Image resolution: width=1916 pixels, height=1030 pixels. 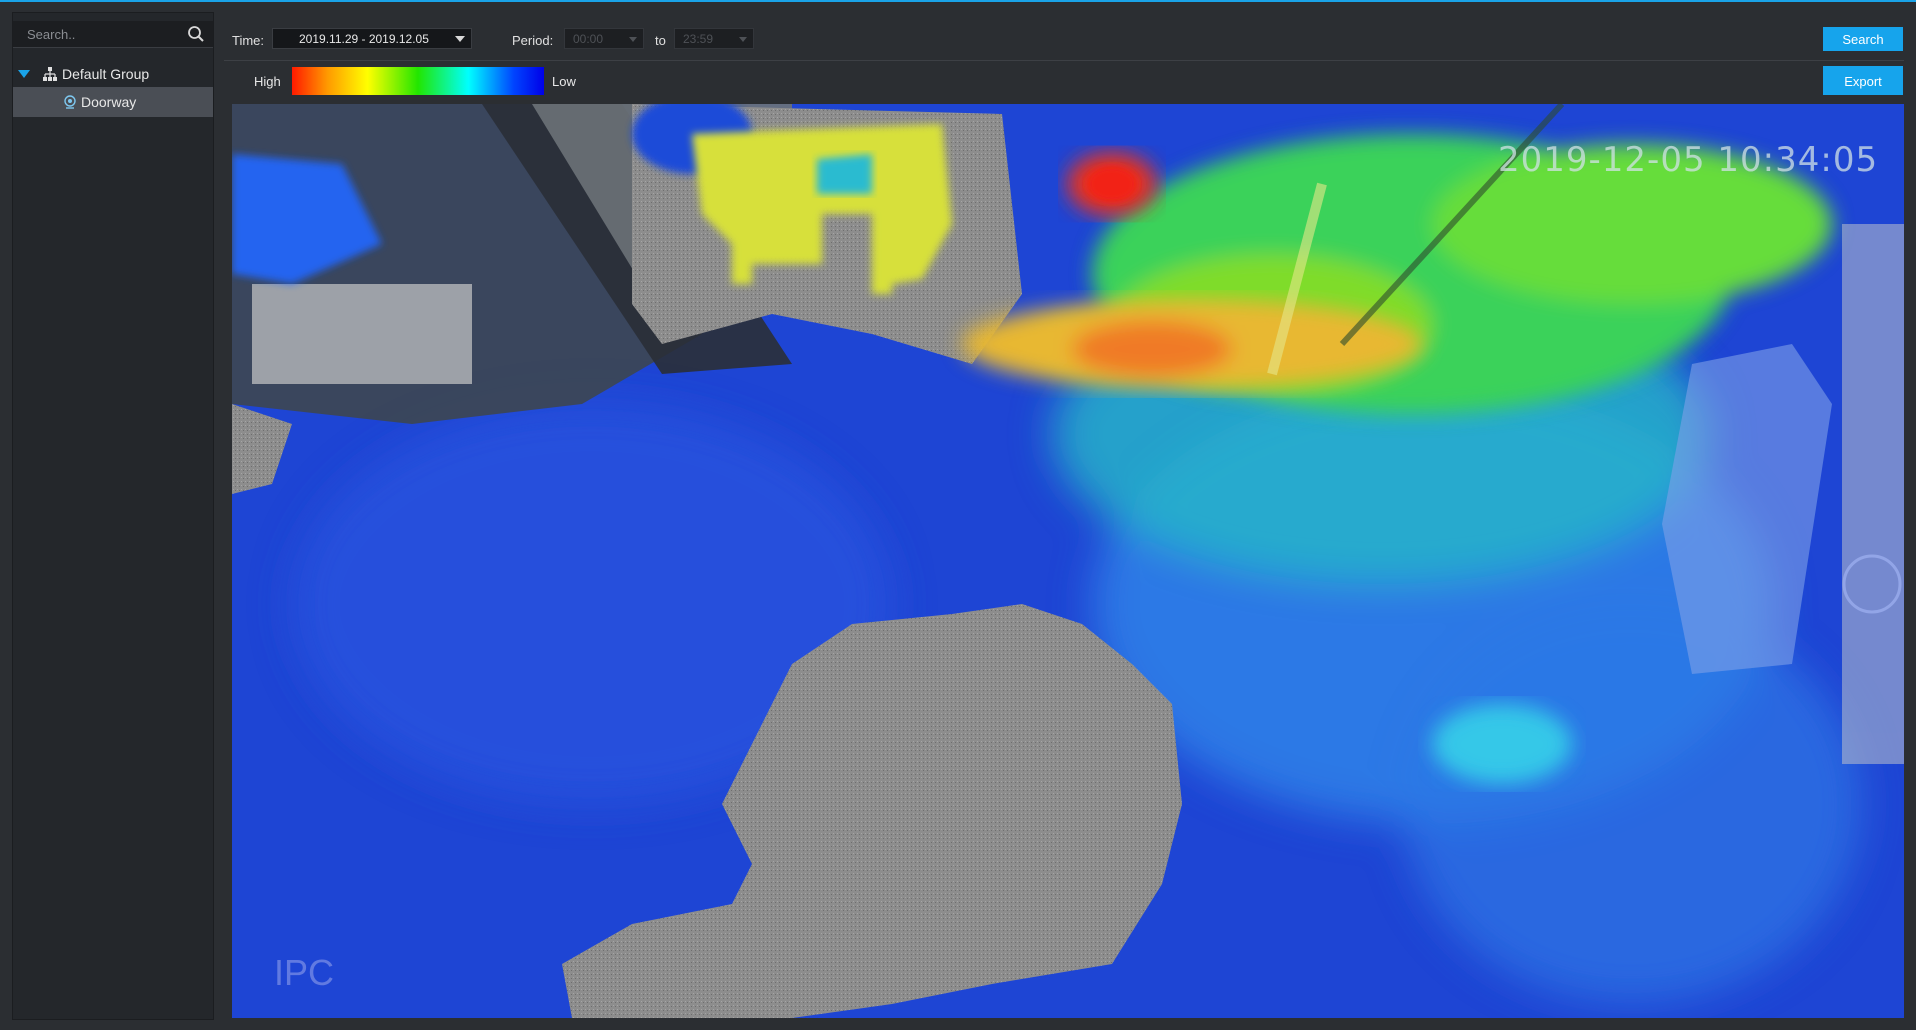 What do you see at coordinates (267, 81) in the screenshot?
I see `legend-high-label: High` at bounding box center [267, 81].